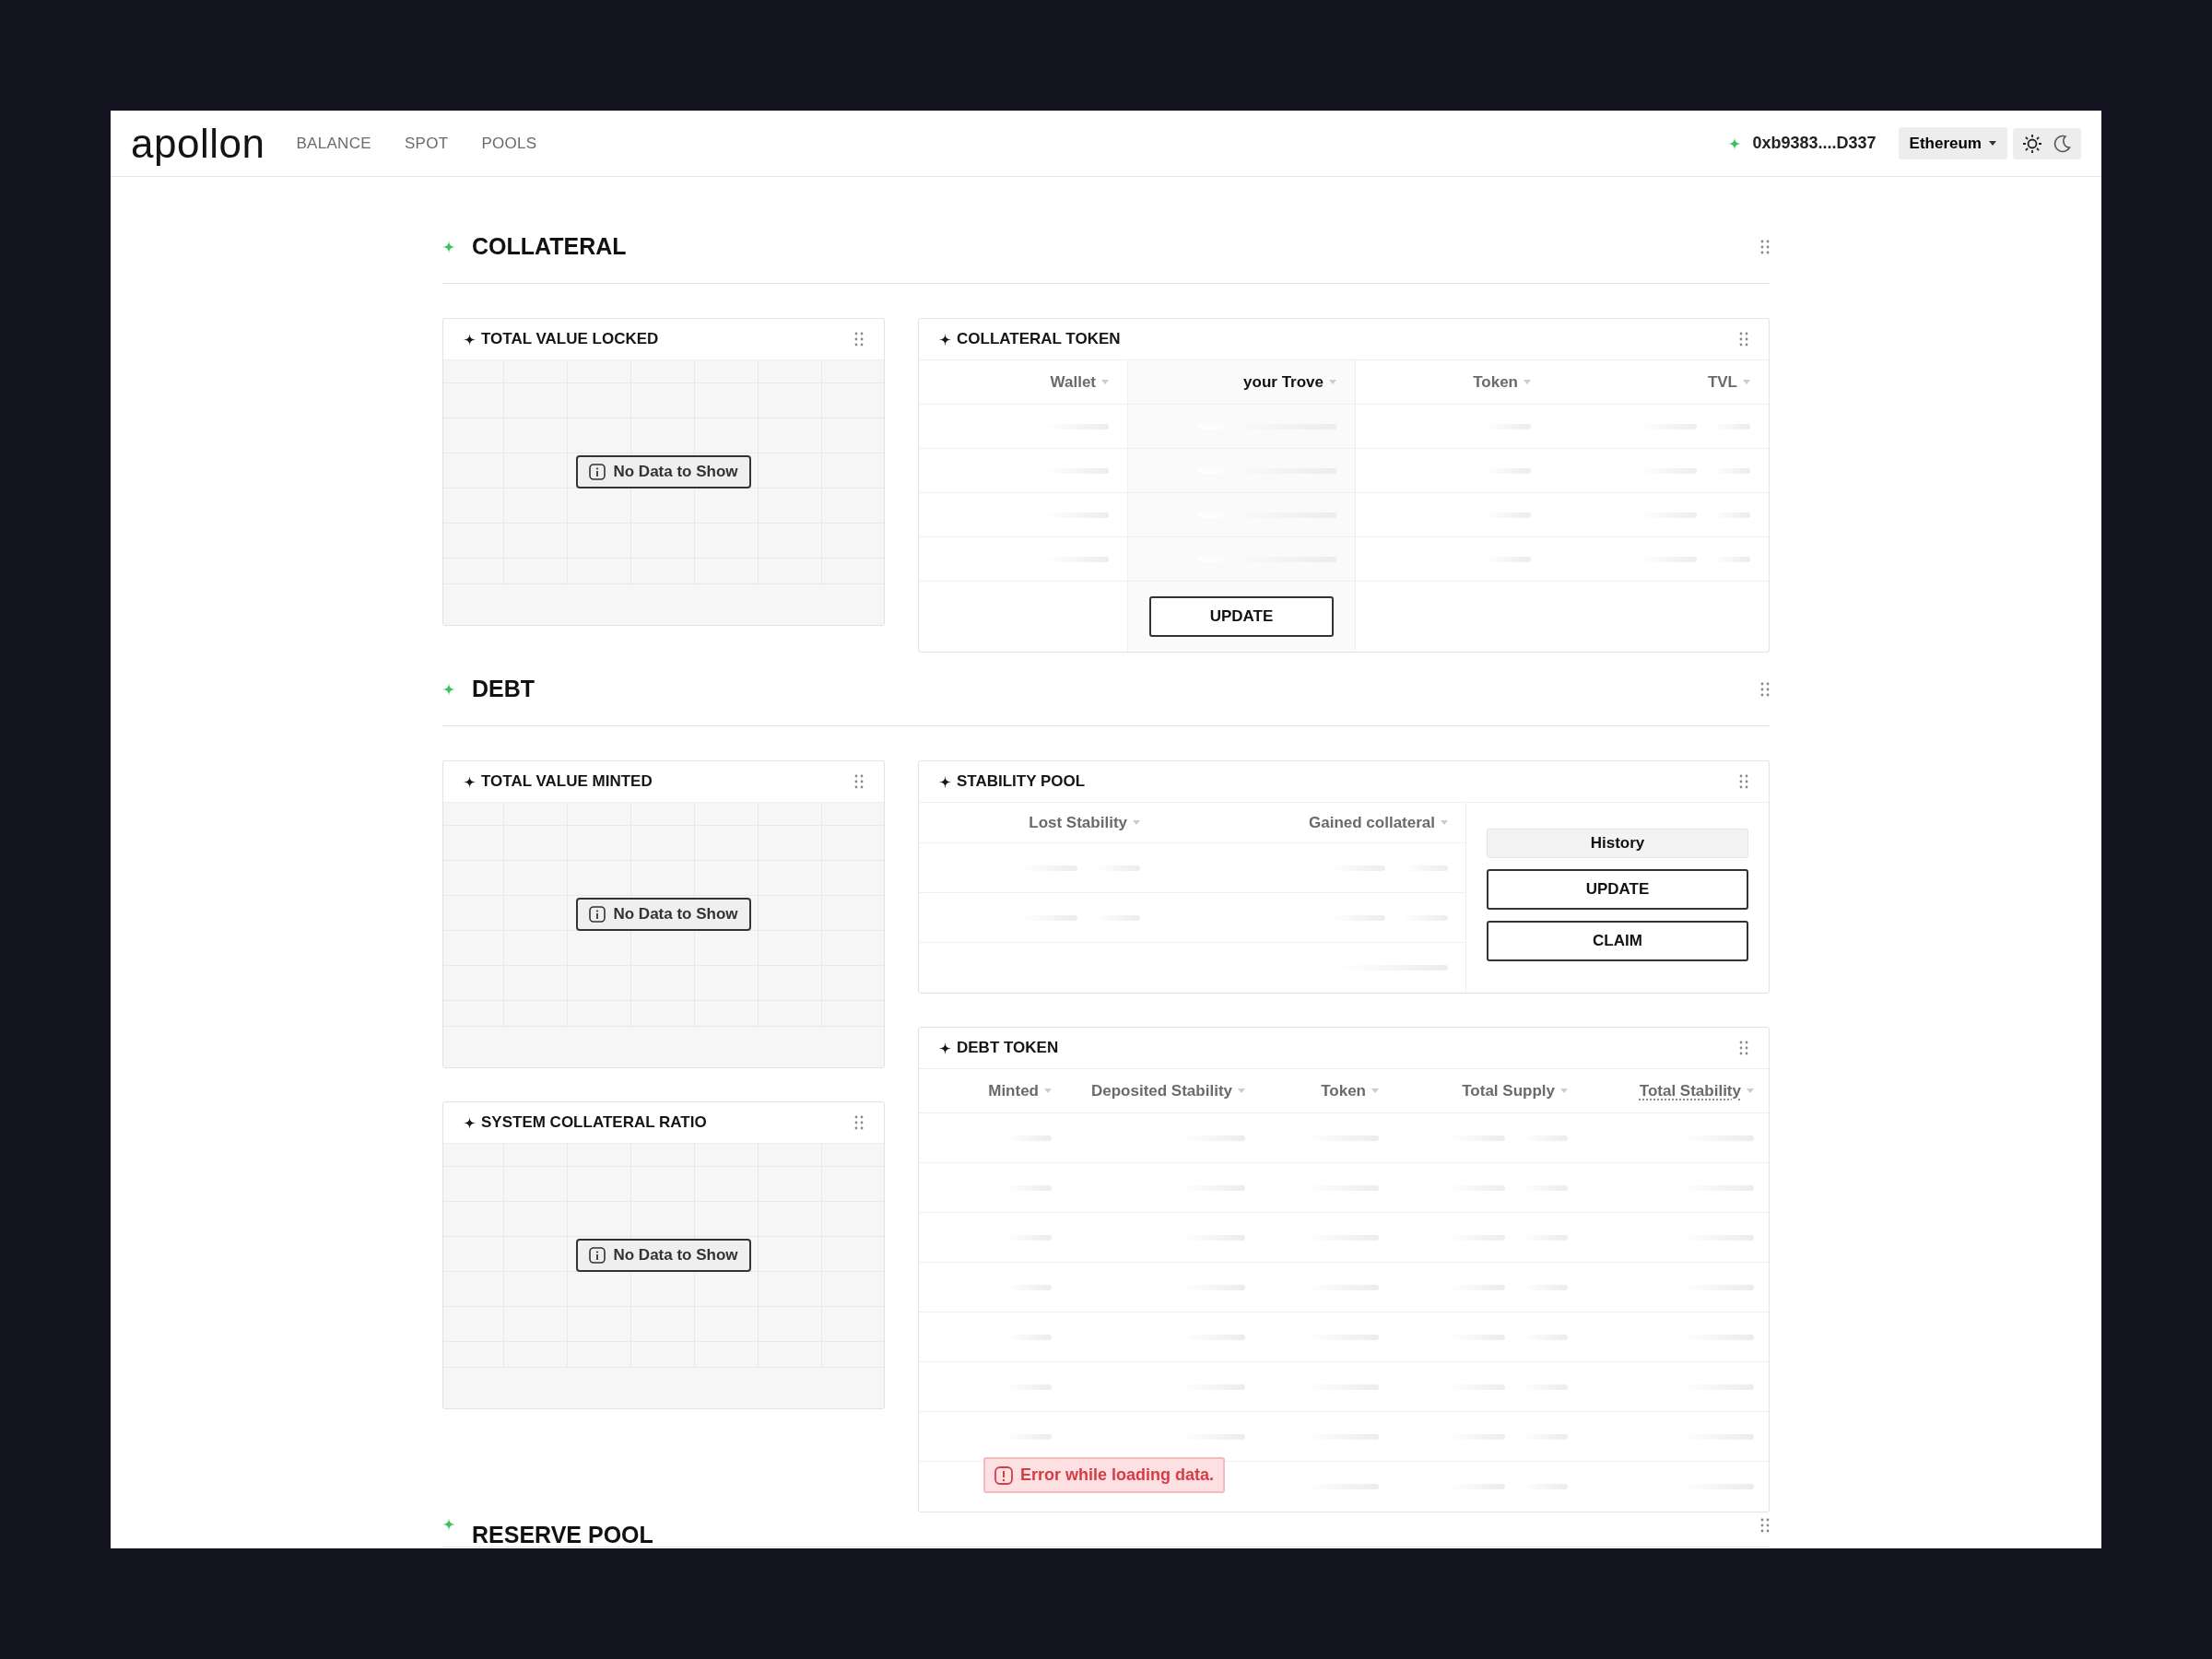 The width and height of the screenshot is (2212, 1659). What do you see at coordinates (594, 1123) in the screenshot?
I see `panel-title: SYSTEM COLLATERAL RATIO` at bounding box center [594, 1123].